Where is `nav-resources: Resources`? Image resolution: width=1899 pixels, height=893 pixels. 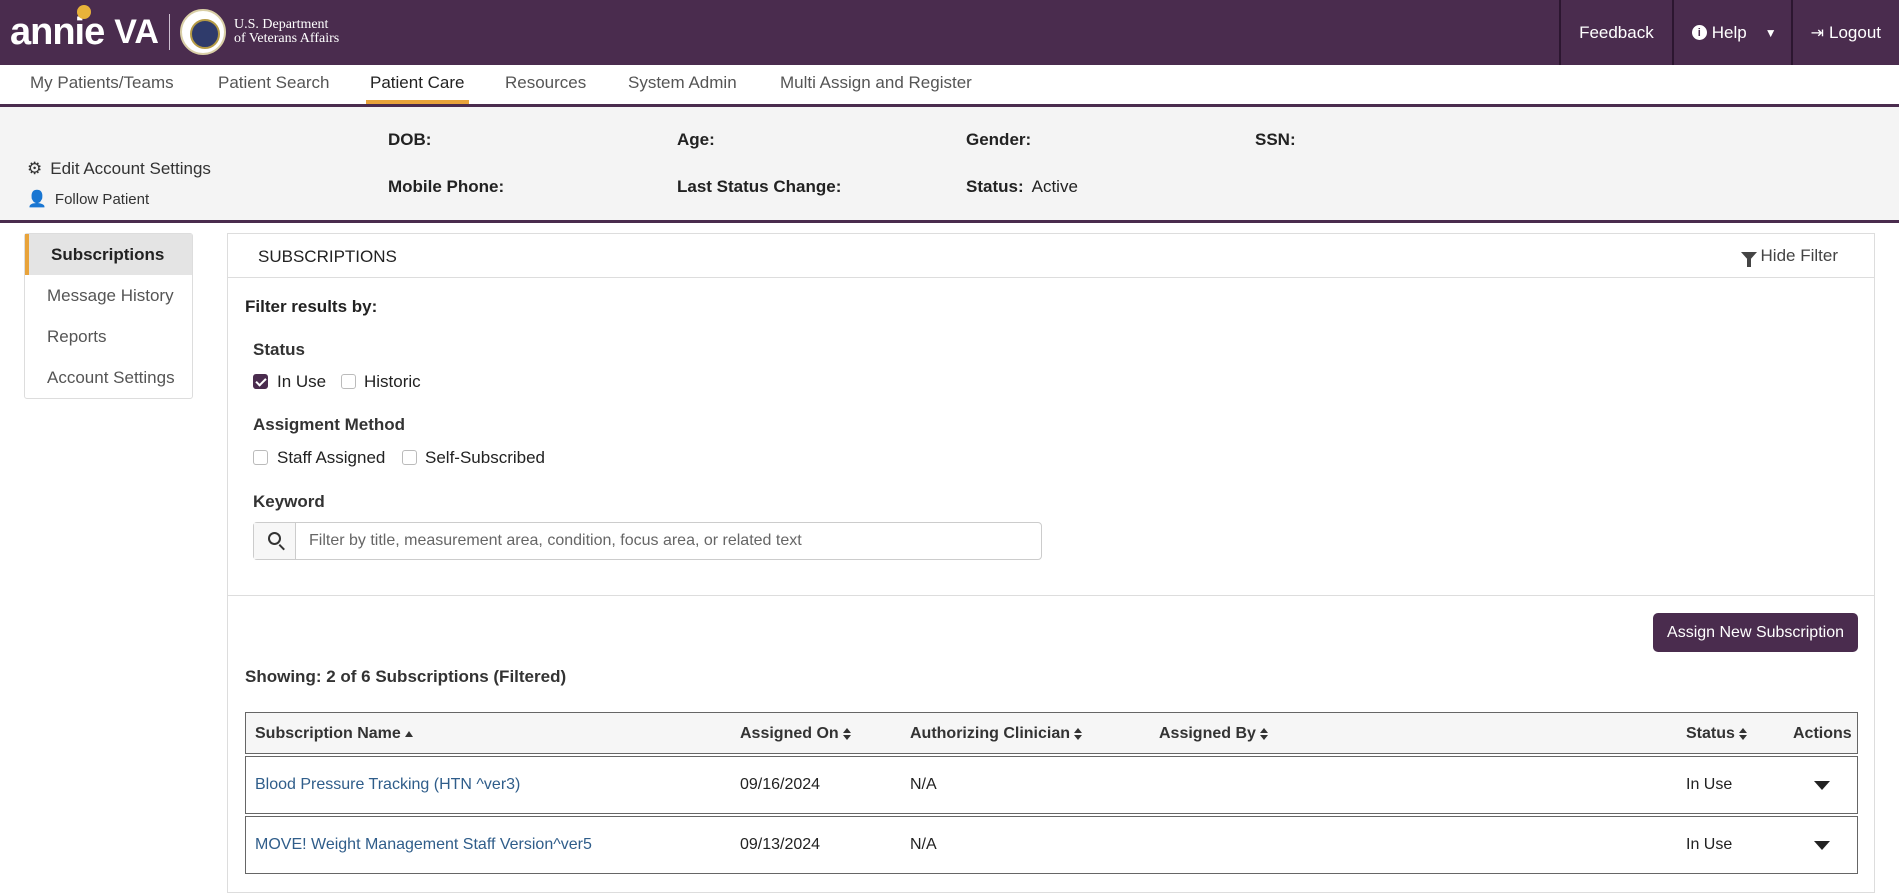 nav-resources: Resources is located at coordinates (545, 84).